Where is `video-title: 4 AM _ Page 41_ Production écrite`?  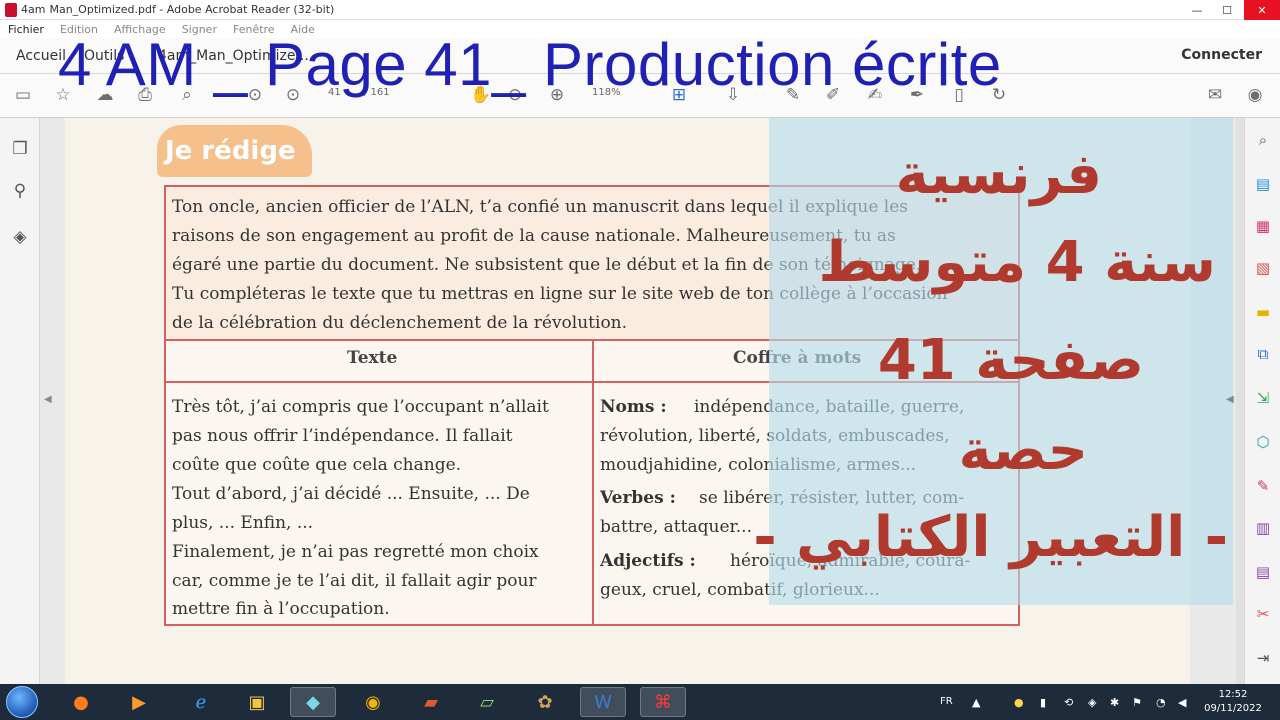
video-title: 4 AM _ Page 41_ Production écrite is located at coordinates (530, 64).